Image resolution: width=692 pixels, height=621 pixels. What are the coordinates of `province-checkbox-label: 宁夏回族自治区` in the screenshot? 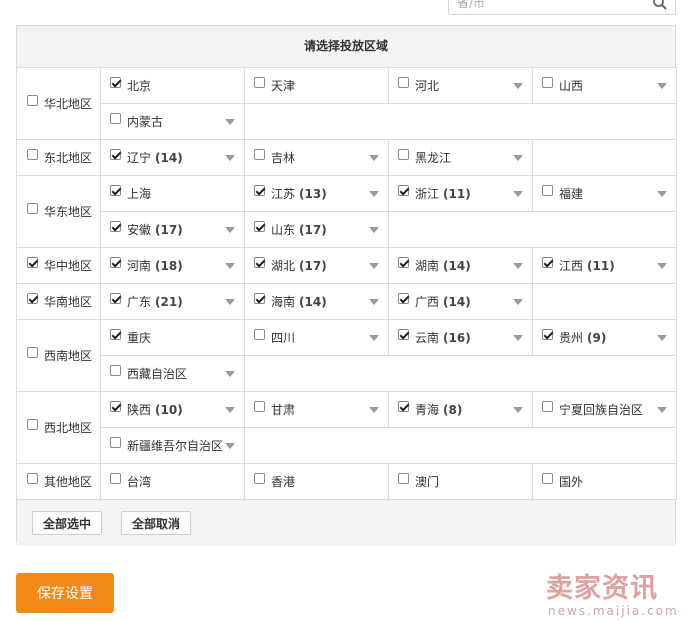 It's located at (588, 409).